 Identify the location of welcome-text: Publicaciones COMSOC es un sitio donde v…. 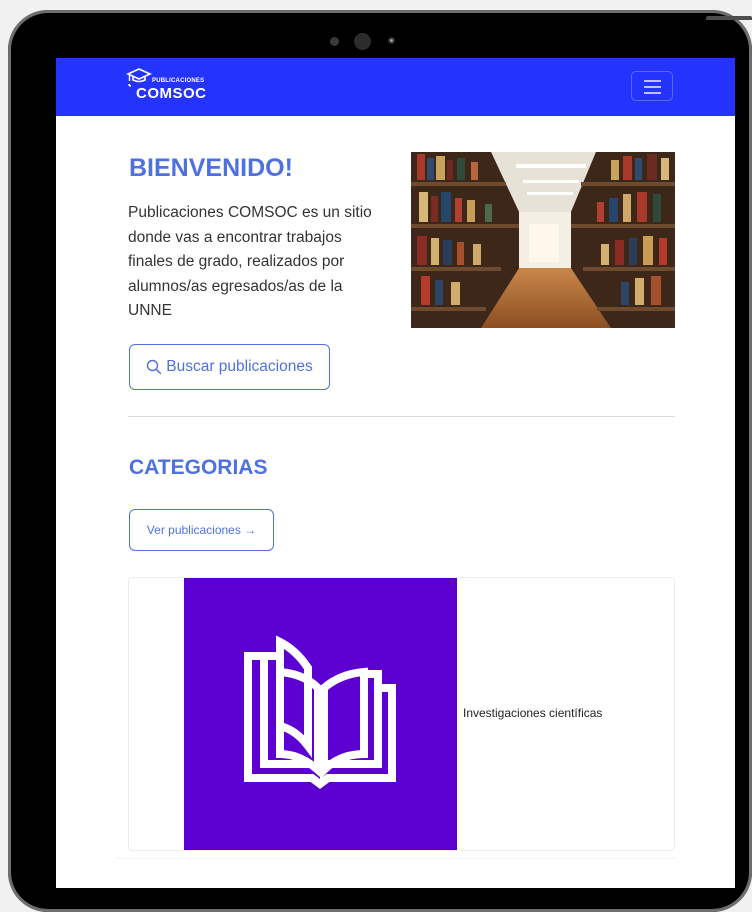
(250, 261).